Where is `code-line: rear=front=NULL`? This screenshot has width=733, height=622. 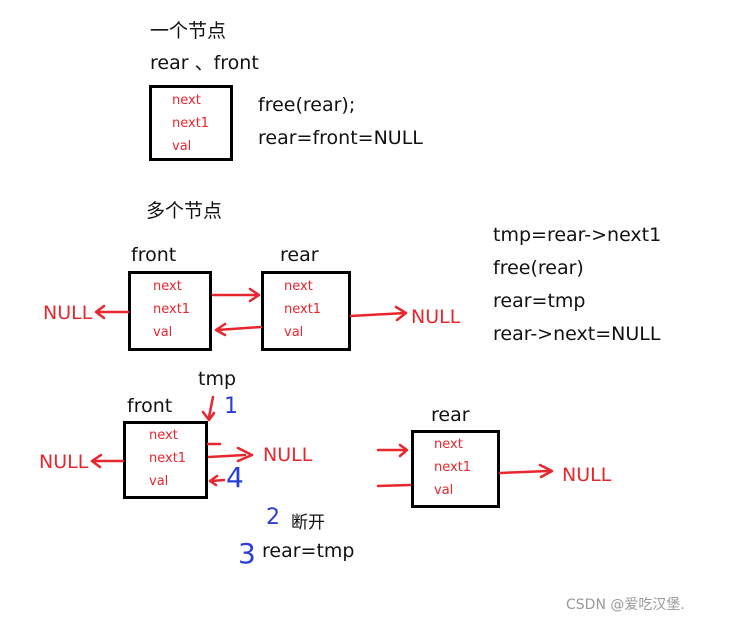
code-line: rear=front=NULL is located at coordinates (340, 138).